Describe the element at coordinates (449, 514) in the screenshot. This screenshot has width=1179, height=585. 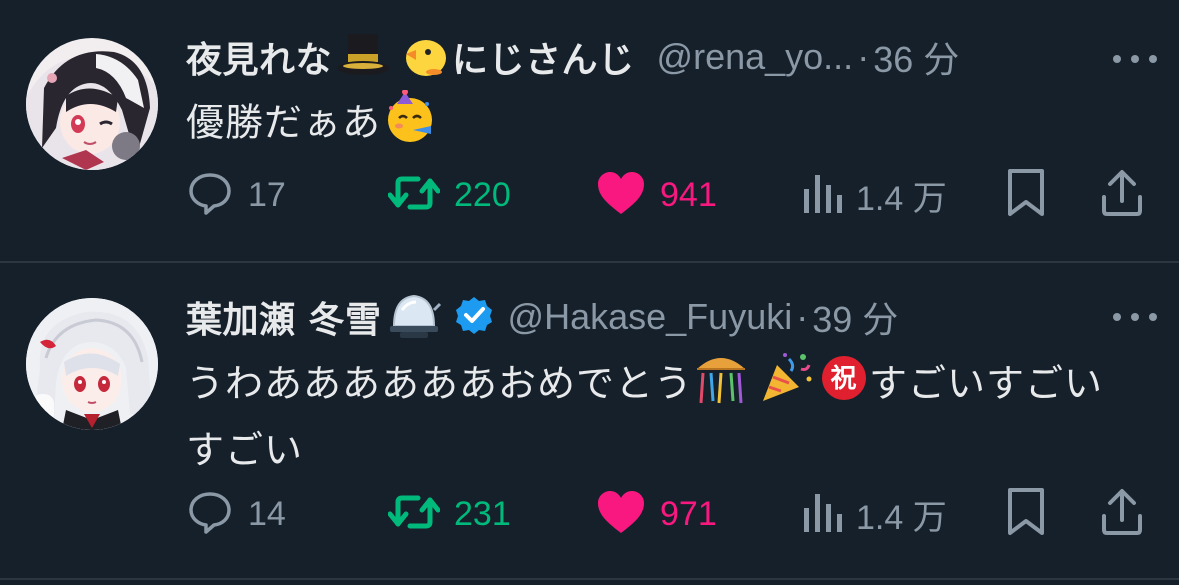
I see `retweet-button: 231` at that location.